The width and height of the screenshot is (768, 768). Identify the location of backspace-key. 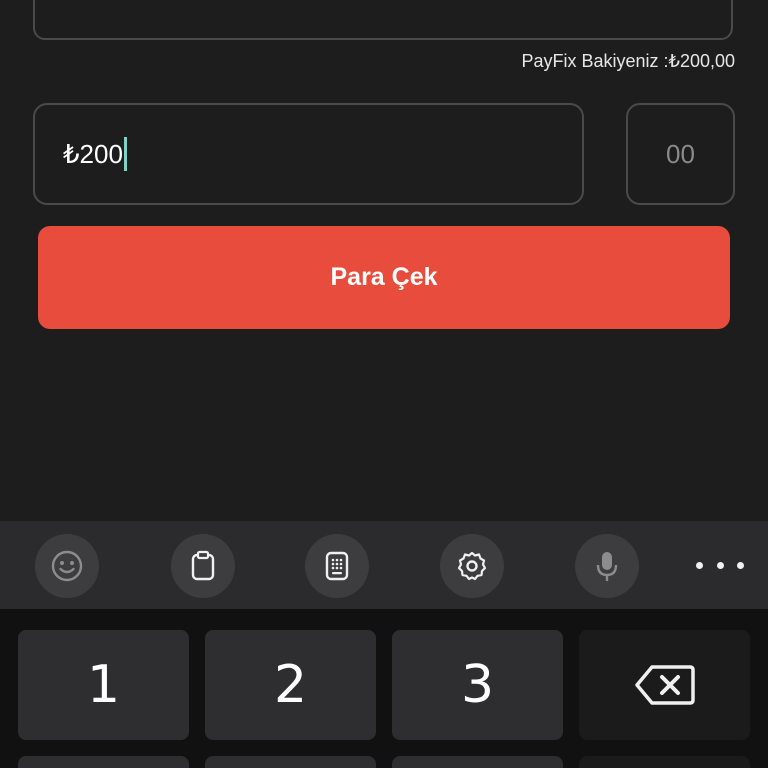
(664, 685).